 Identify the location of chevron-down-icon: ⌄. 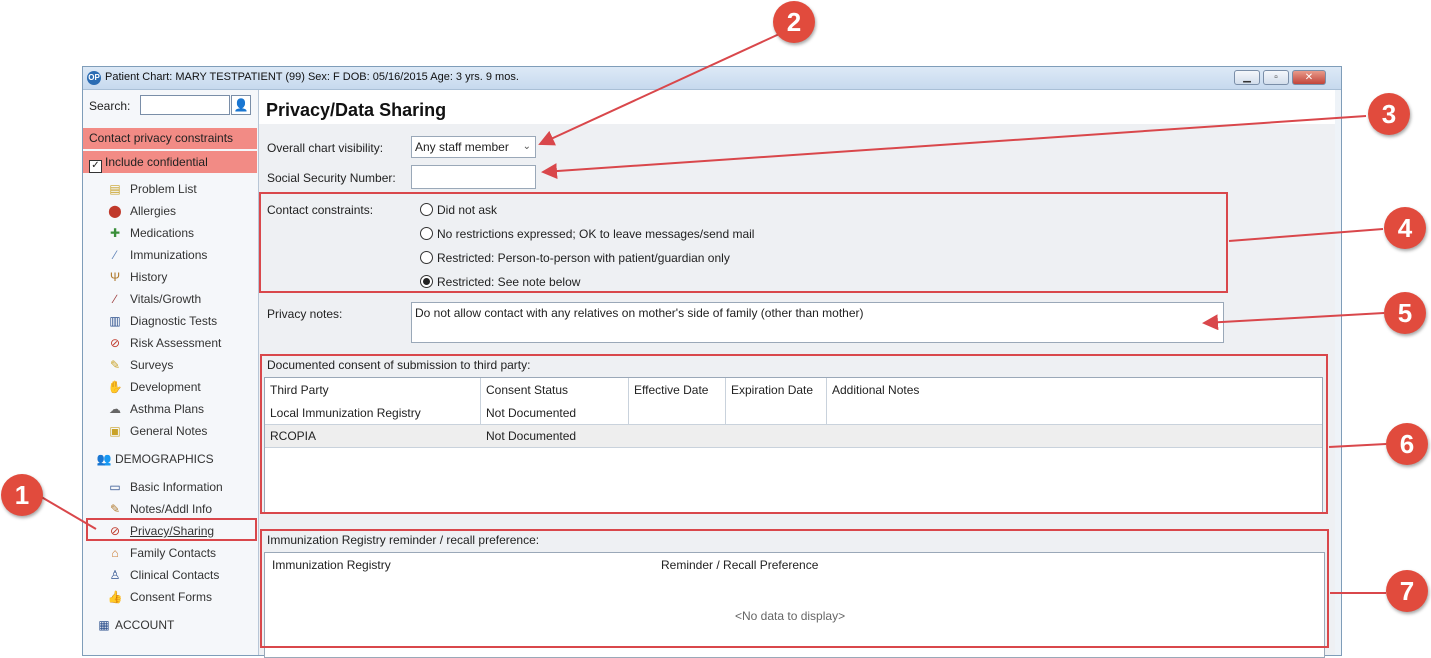
(526, 146).